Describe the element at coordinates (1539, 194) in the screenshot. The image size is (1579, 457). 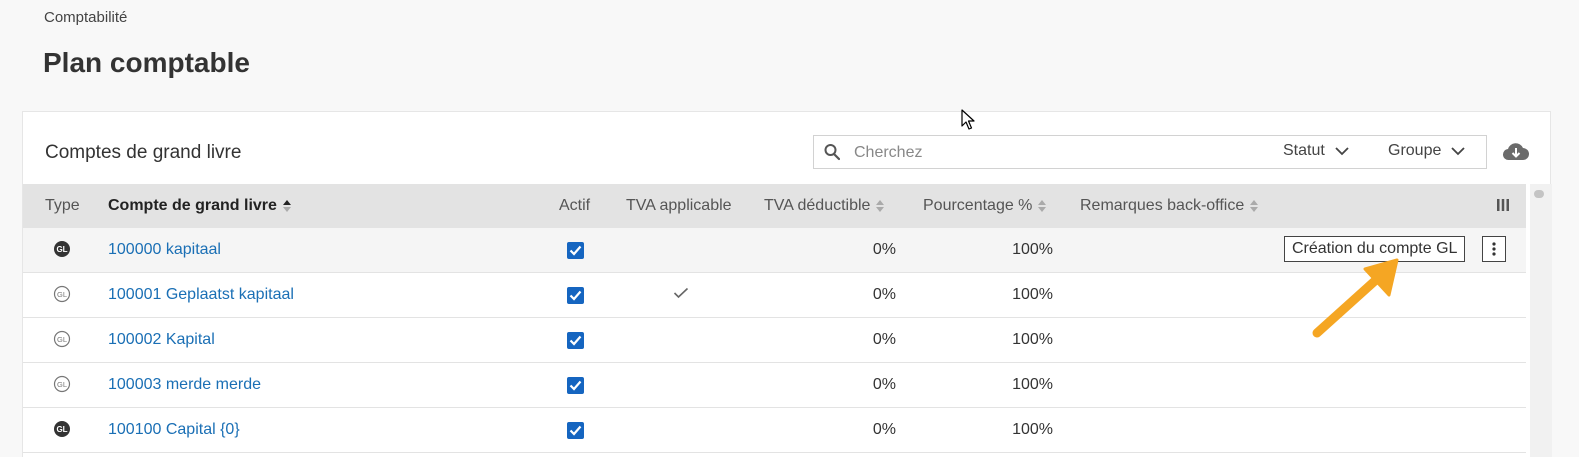
I see `scrollbar-thumb` at that location.